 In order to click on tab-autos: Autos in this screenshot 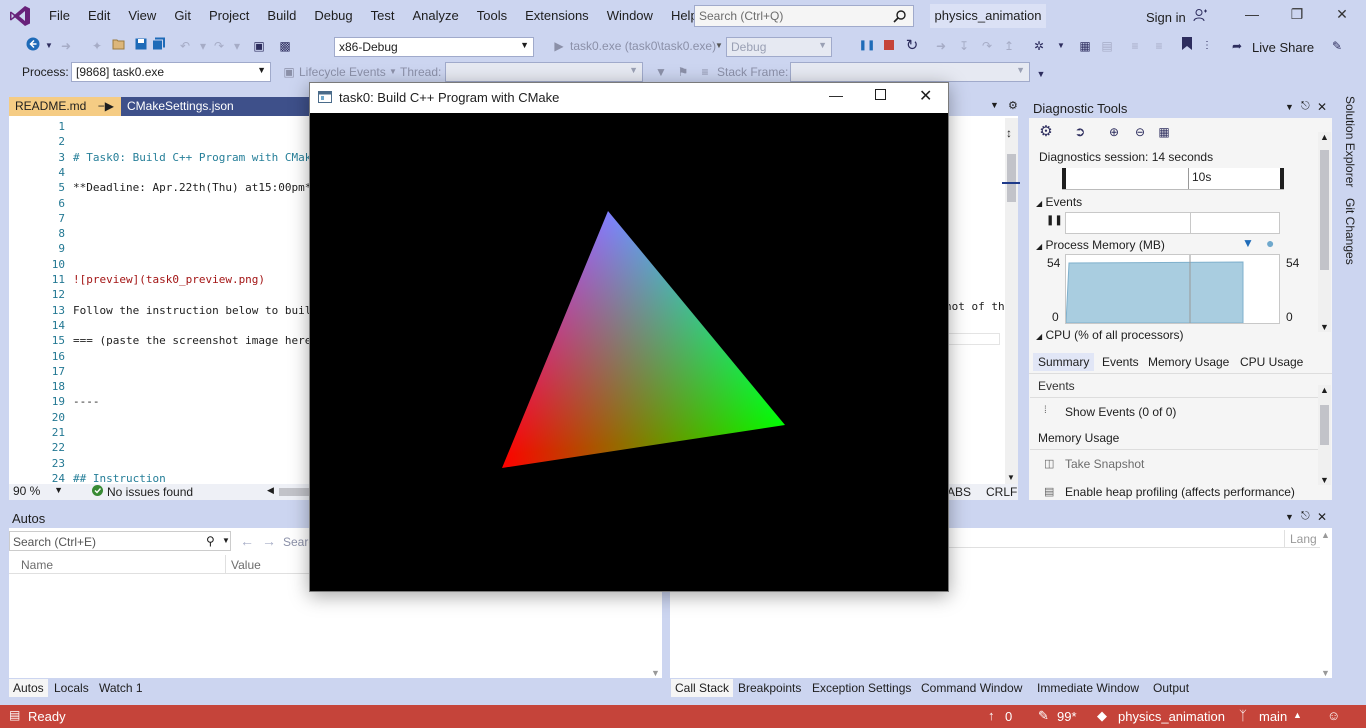, I will do `click(28, 688)`.